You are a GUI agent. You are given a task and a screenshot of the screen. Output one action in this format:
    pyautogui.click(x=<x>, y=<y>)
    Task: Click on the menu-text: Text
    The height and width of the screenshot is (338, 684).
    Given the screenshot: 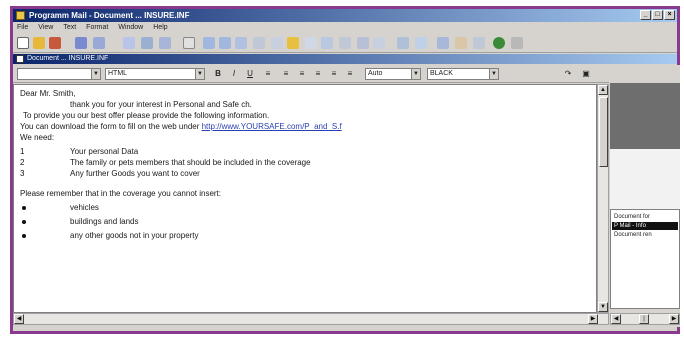 What is the action you would take?
    pyautogui.click(x=69, y=27)
    